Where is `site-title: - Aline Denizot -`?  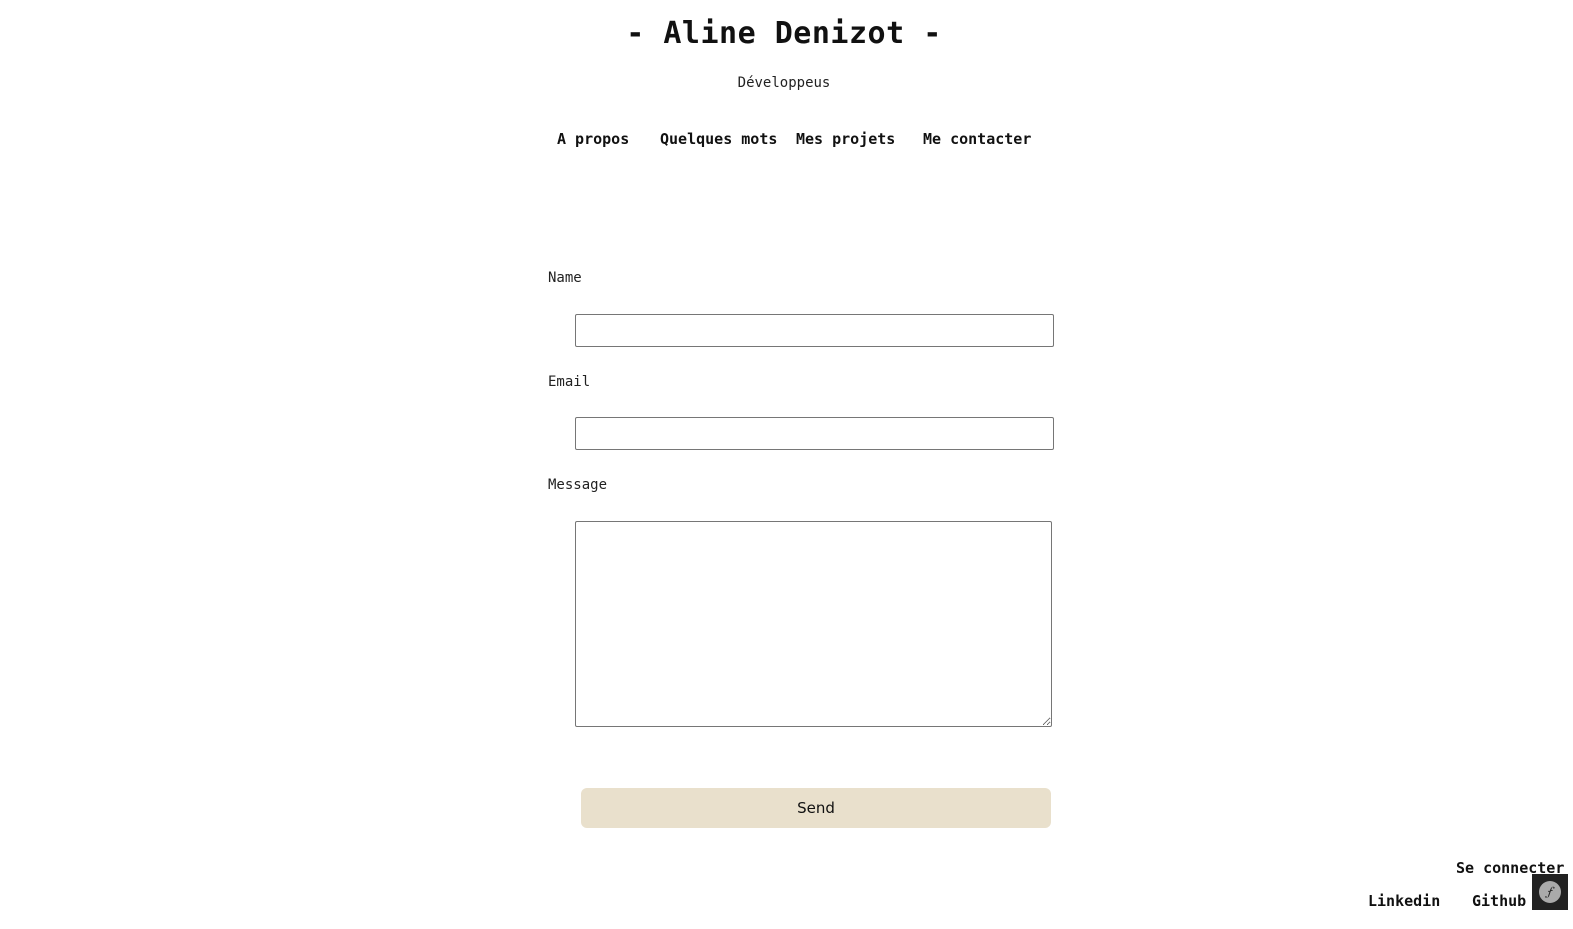
site-title: - Aline Denizot - is located at coordinates (784, 33).